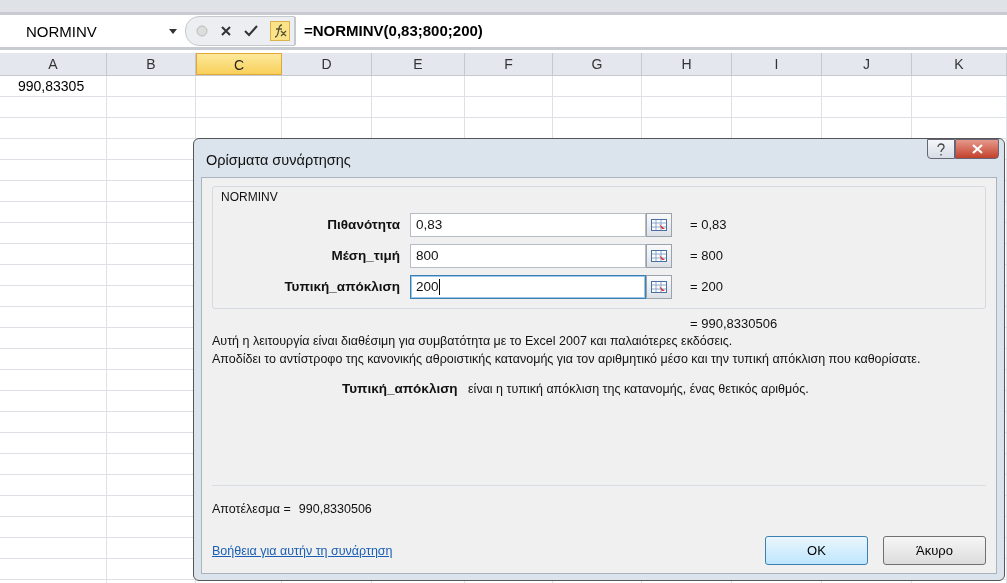  What do you see at coordinates (528, 255) in the screenshot?
I see `argument-field: 800` at bounding box center [528, 255].